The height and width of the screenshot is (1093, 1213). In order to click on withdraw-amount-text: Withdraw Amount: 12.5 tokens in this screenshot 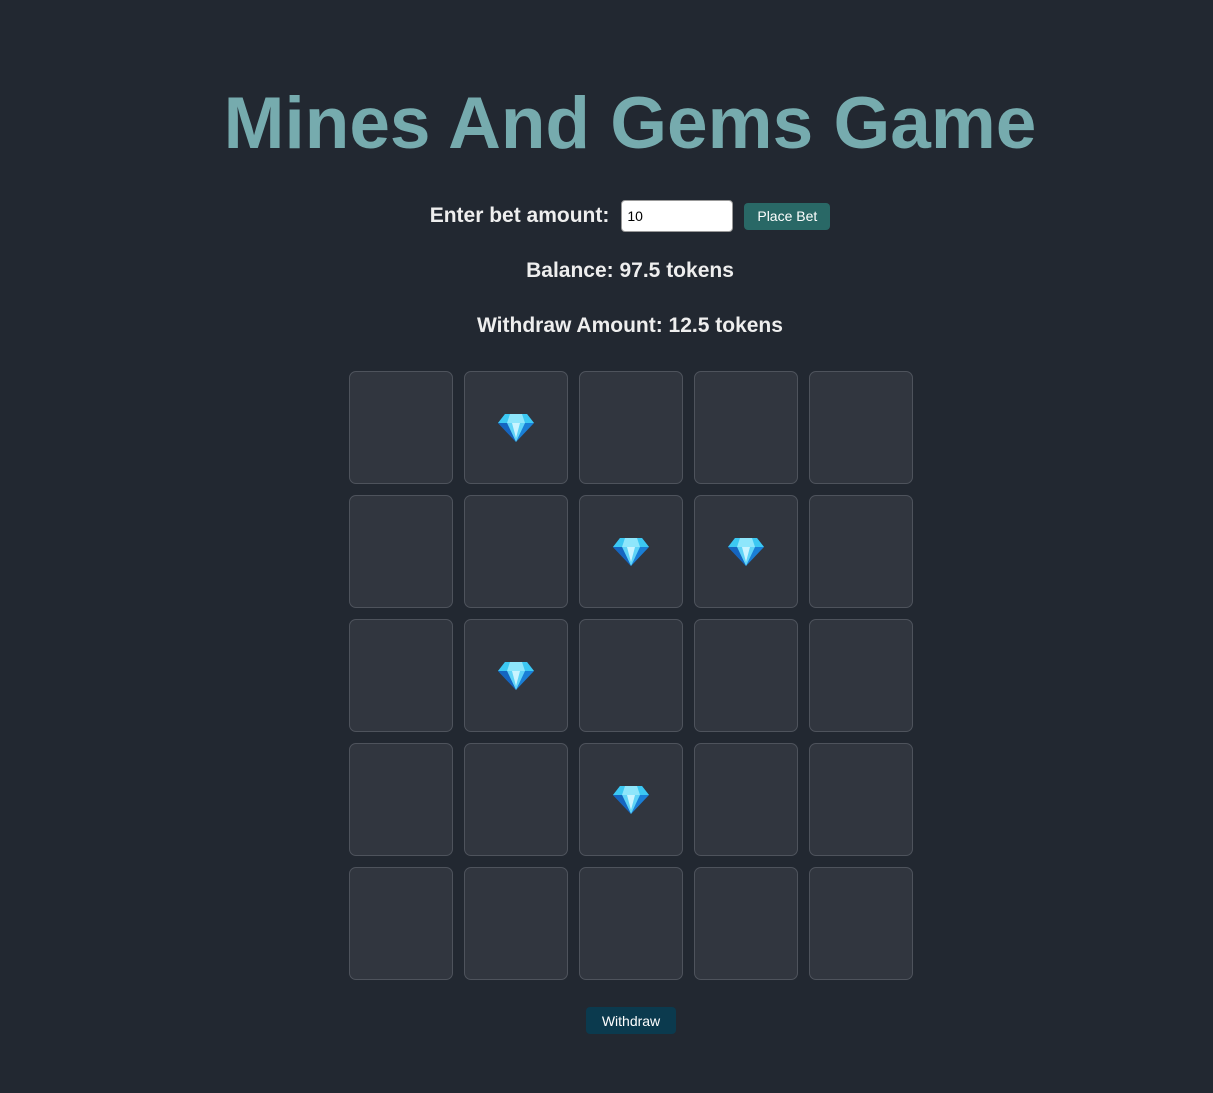, I will do `click(630, 325)`.